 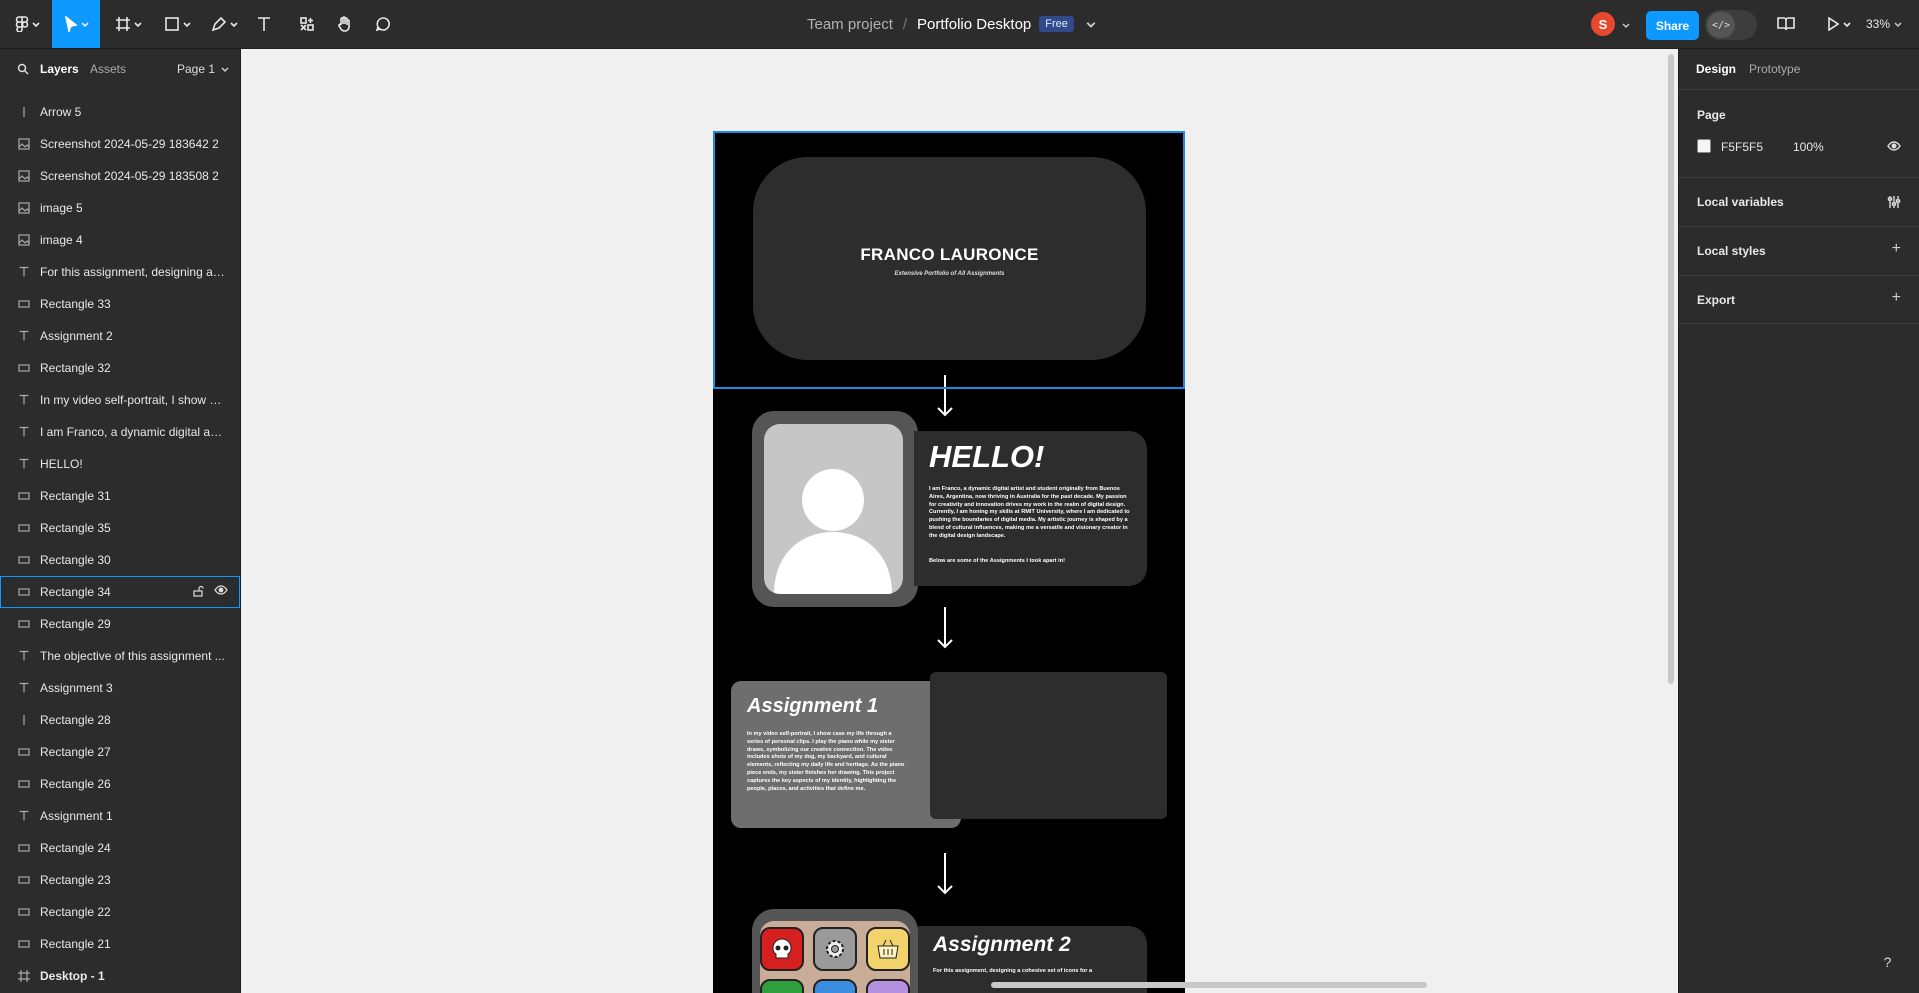 What do you see at coordinates (120, 816) in the screenshot?
I see `layer-row: Assignment 1` at bounding box center [120, 816].